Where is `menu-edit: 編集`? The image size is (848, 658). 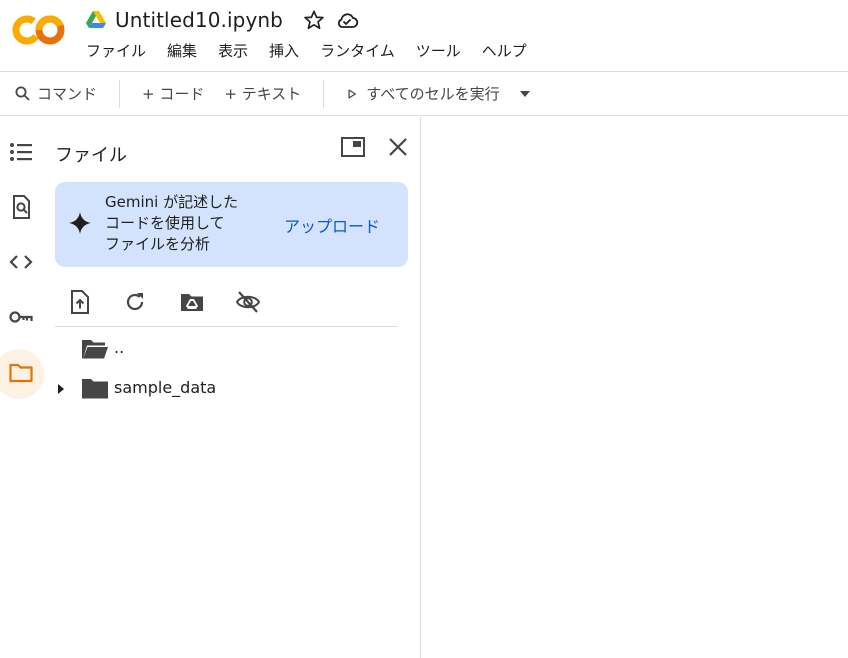
menu-edit: 編集 is located at coordinates (182, 50).